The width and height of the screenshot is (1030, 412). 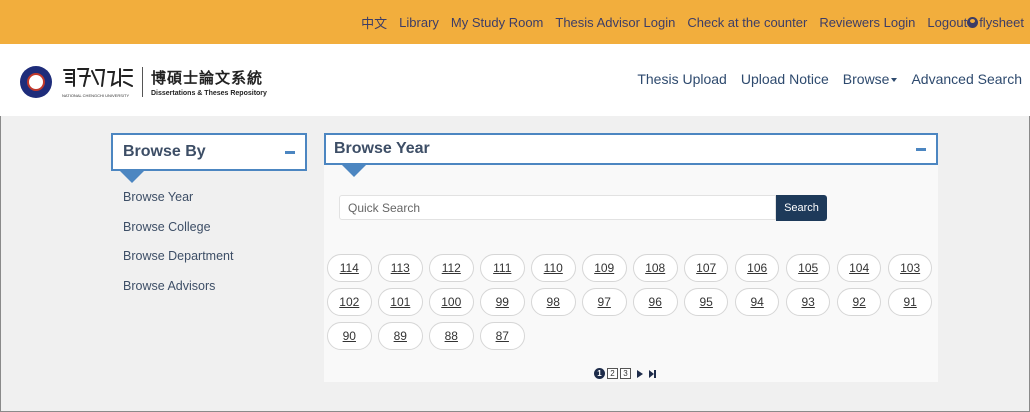 What do you see at coordinates (178, 205) in the screenshot?
I see `link-browse-year: Browse Year` at bounding box center [178, 205].